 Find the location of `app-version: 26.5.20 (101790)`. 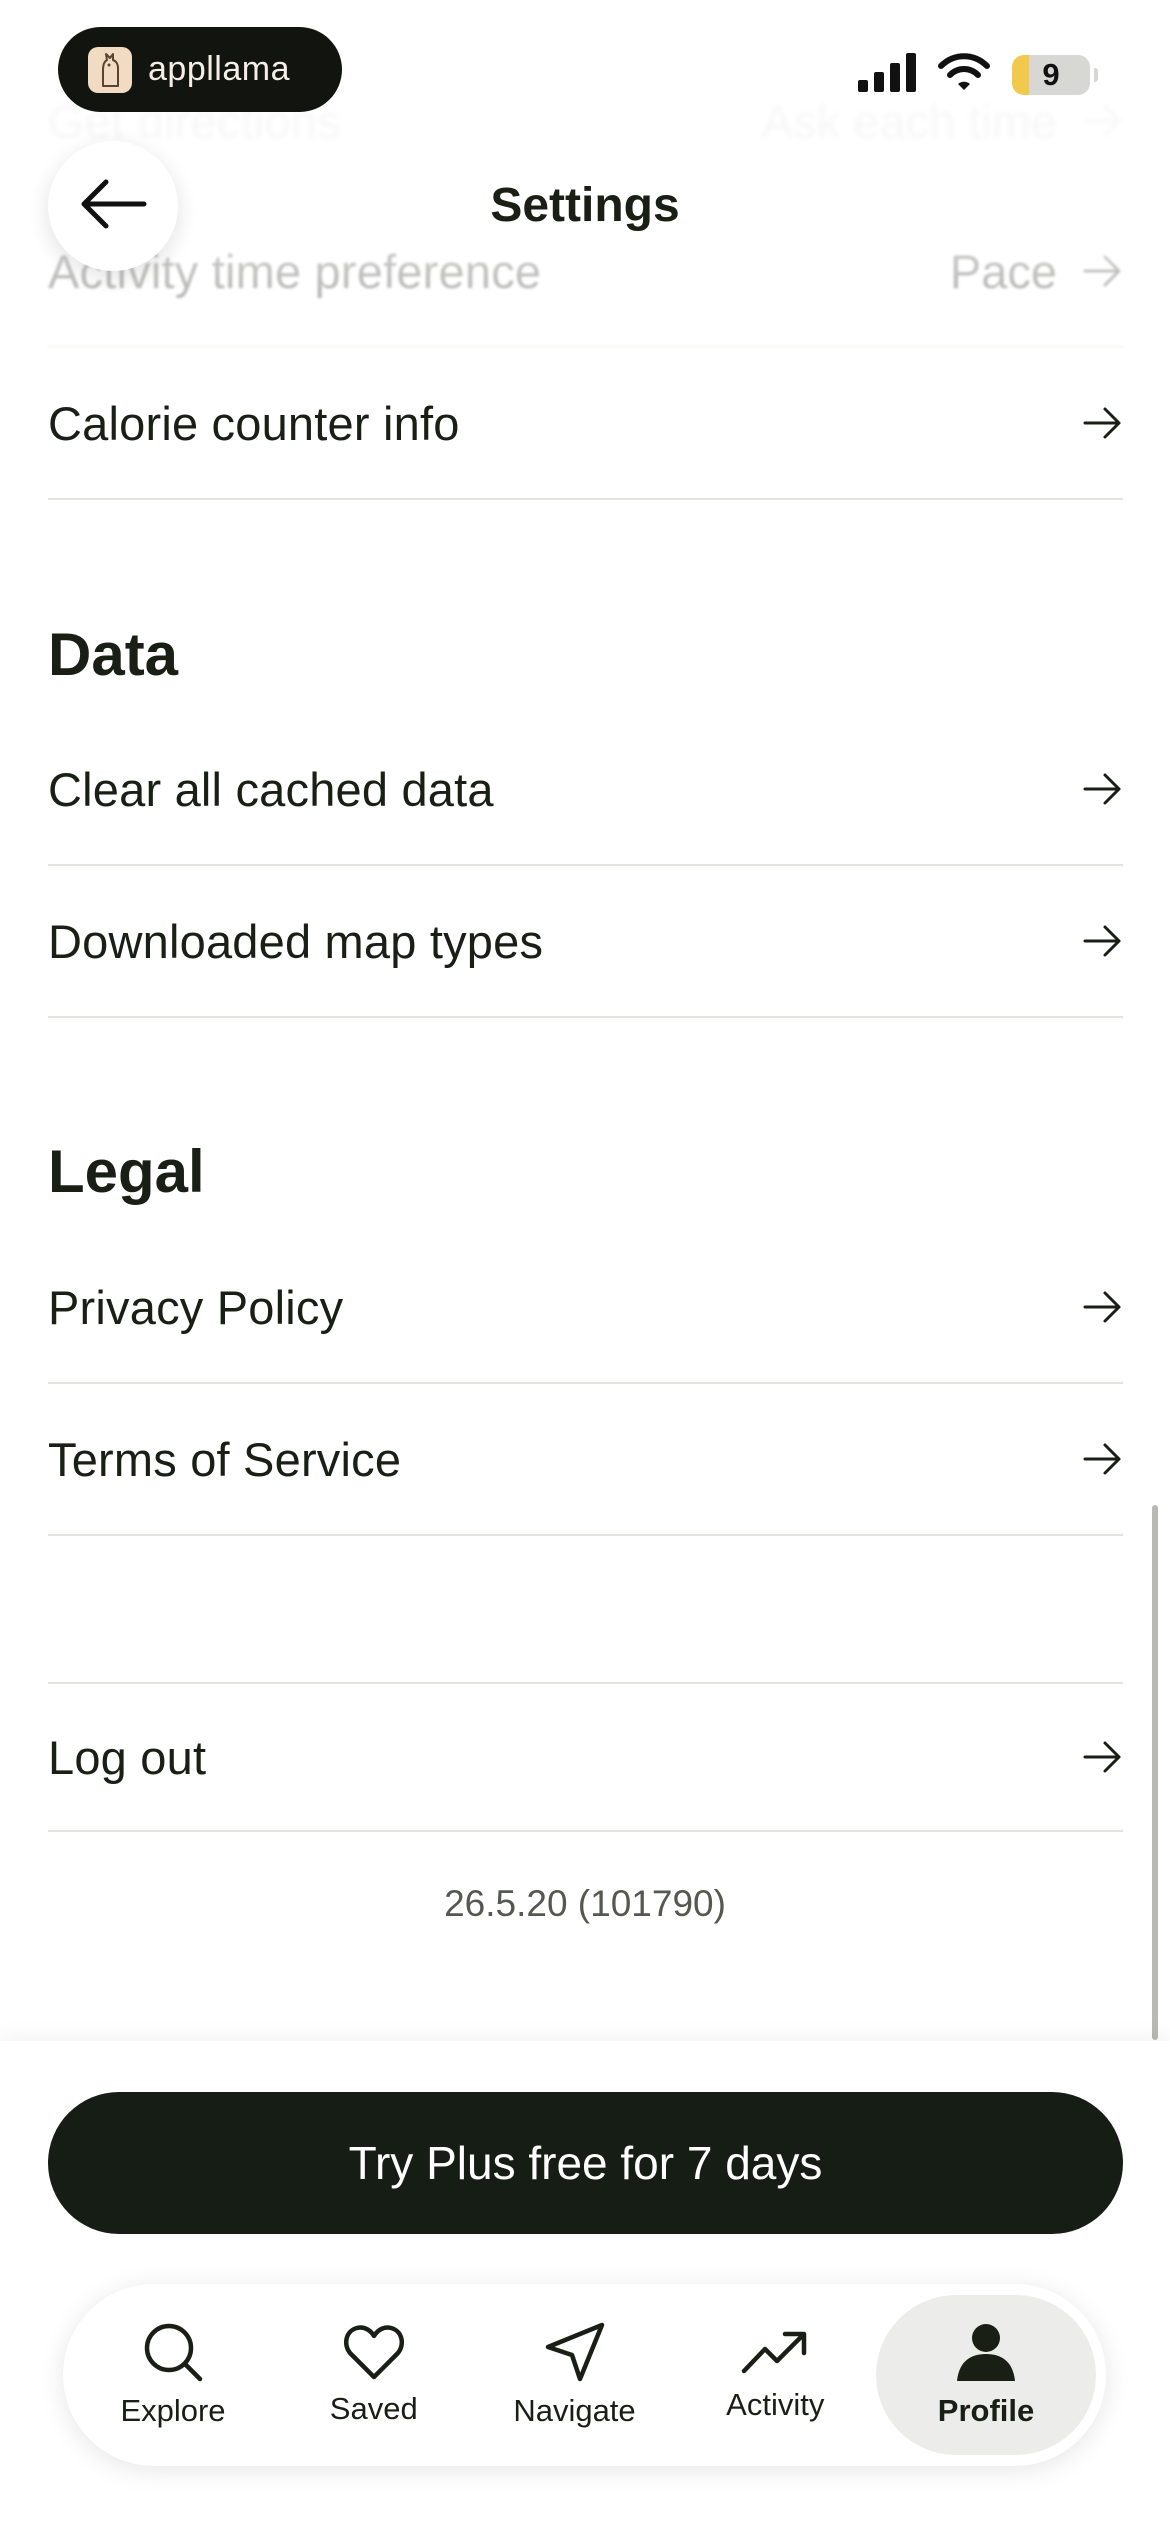

app-version: 26.5.20 (101790) is located at coordinates (585, 1903).